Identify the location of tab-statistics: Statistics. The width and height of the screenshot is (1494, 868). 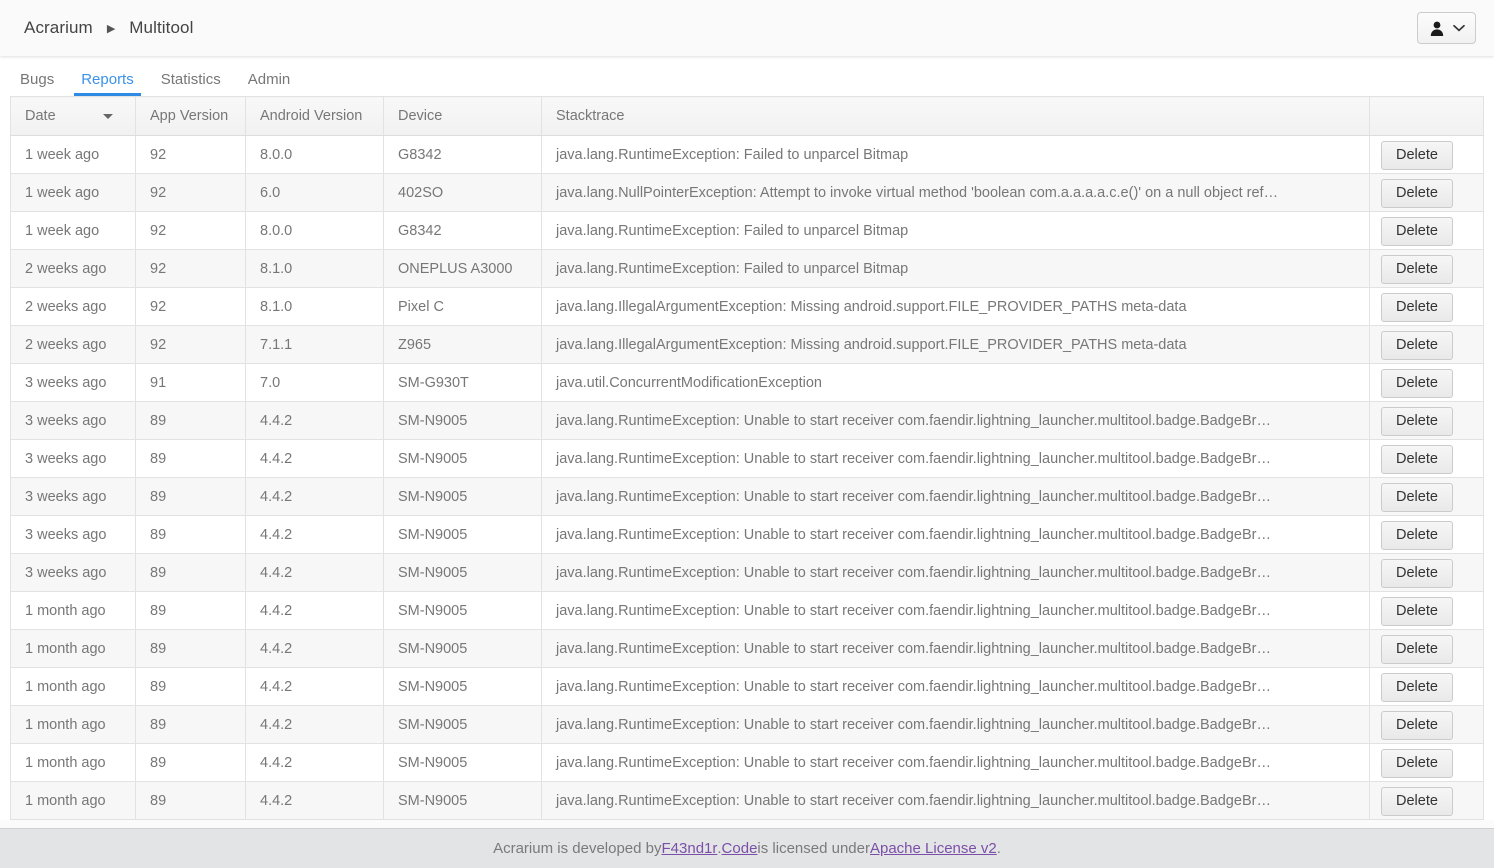
(191, 84).